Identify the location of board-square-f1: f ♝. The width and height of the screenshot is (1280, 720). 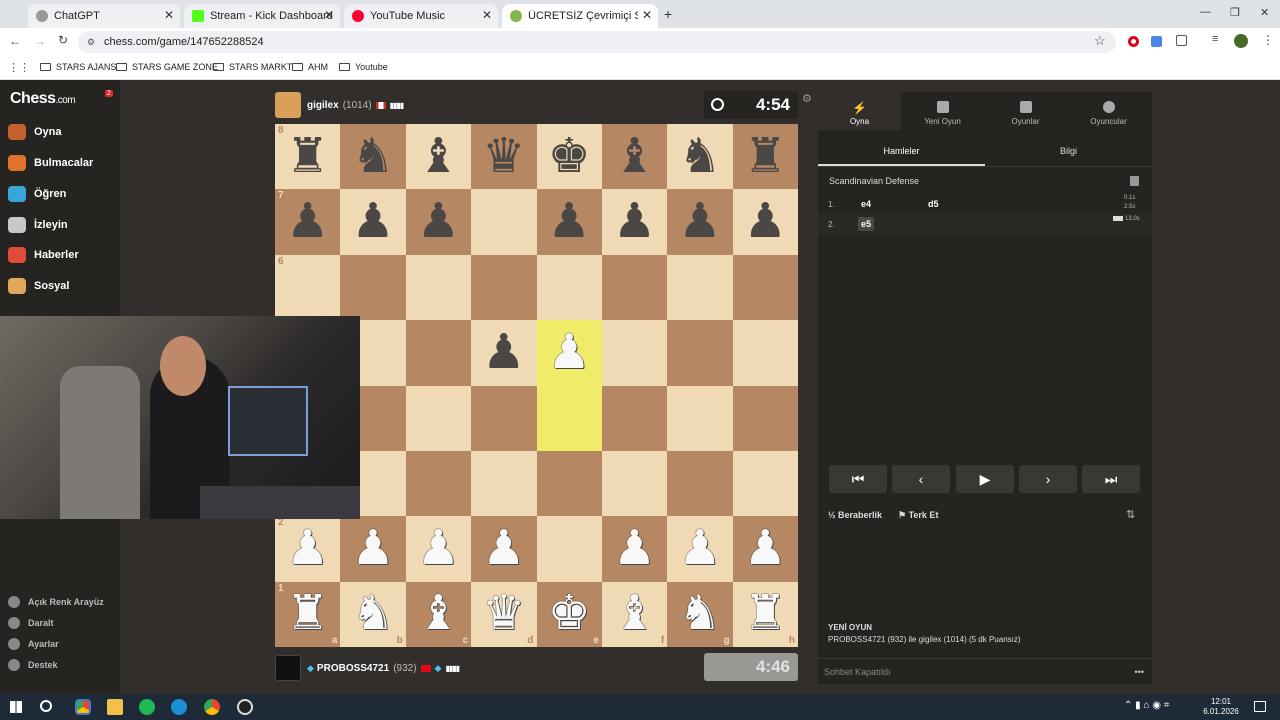
(634, 614).